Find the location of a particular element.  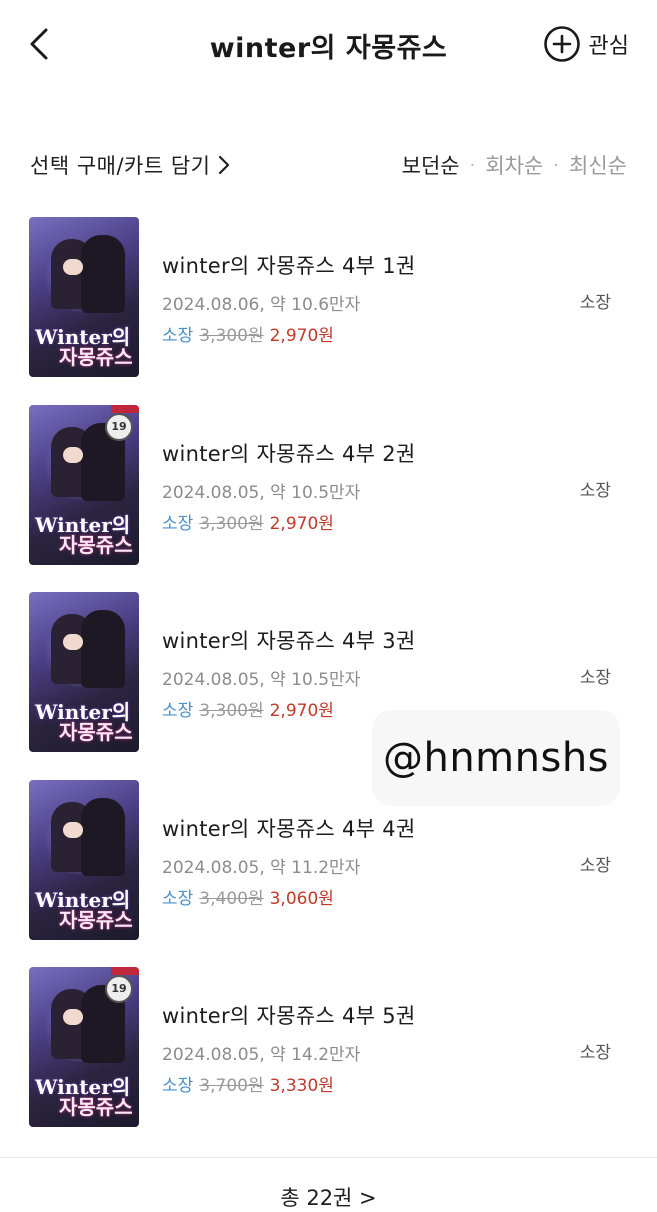

sale-price: 3,330원 is located at coordinates (301, 1086).